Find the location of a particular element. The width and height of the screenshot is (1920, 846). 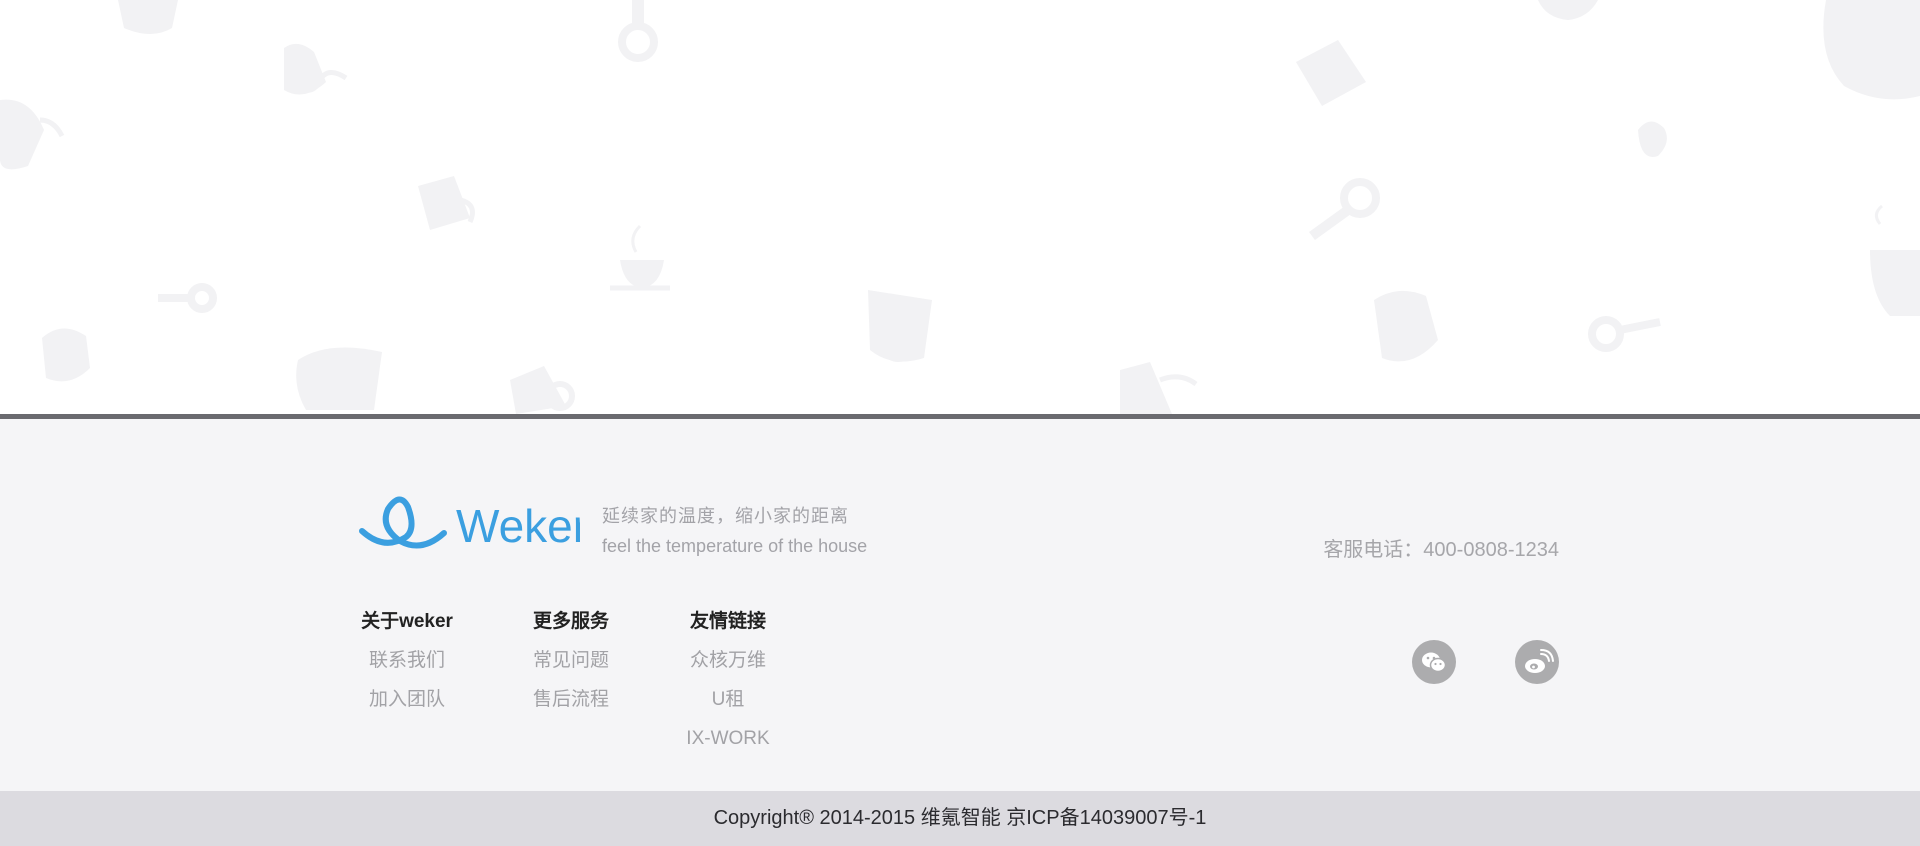

wechat-button is located at coordinates (1434, 662).